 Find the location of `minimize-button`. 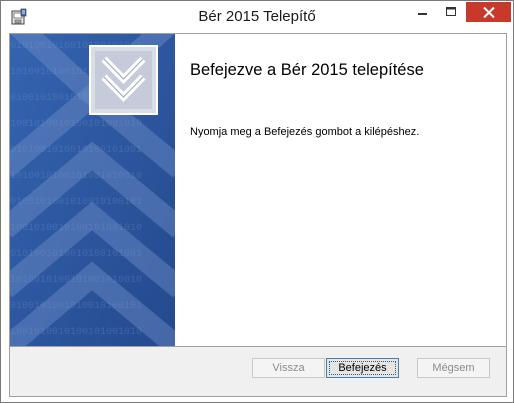

minimize-button is located at coordinates (423, 12).